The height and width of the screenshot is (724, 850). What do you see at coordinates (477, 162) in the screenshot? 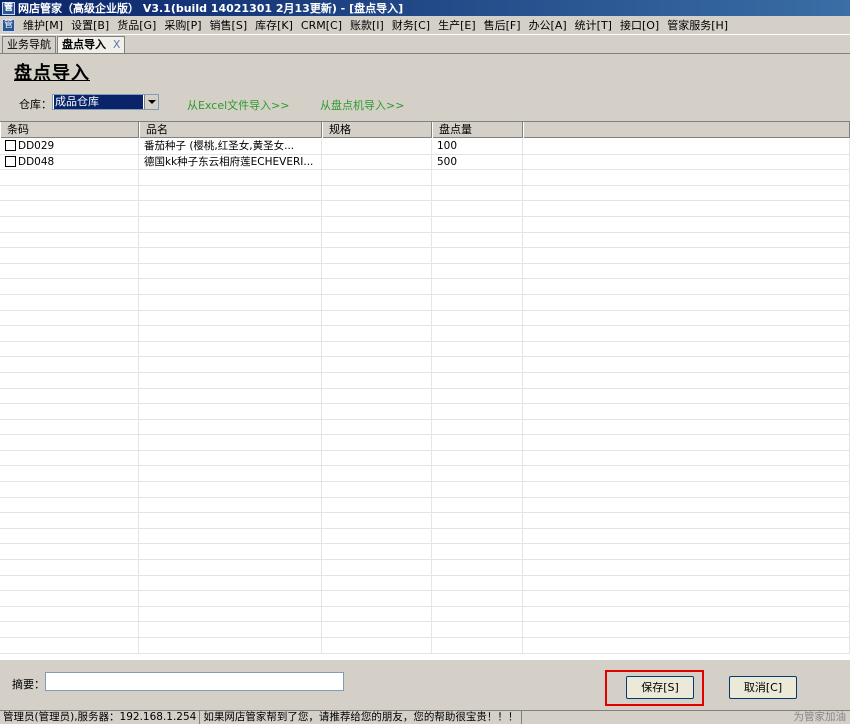
I see `qty-cell: 500` at bounding box center [477, 162].